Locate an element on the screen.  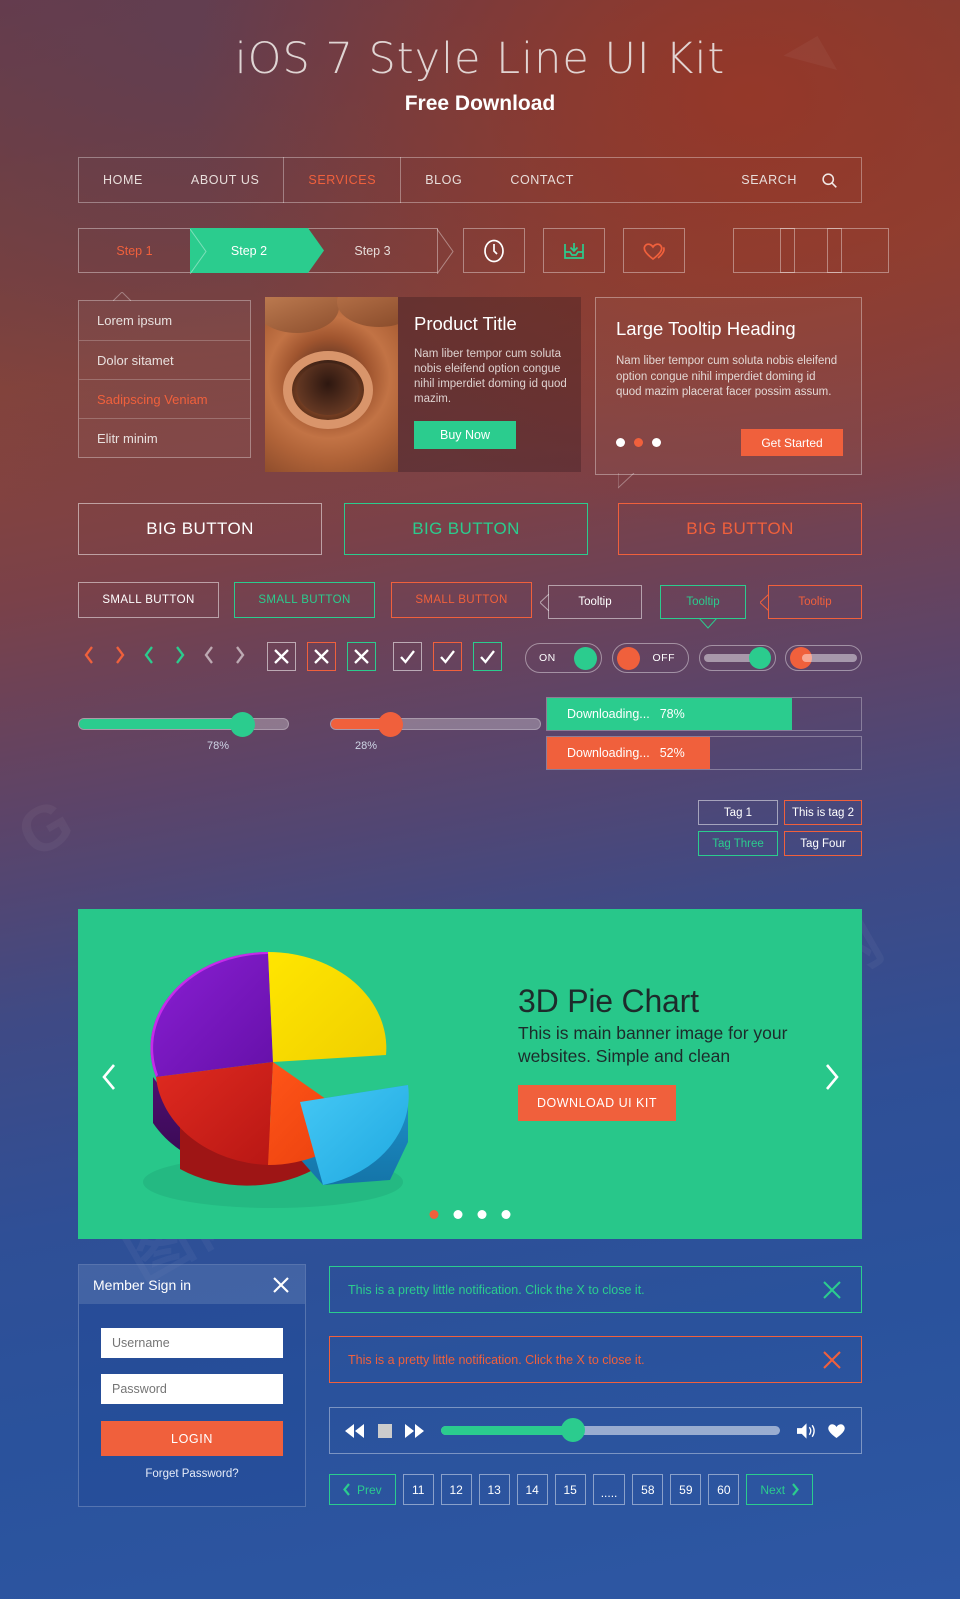
list-item: Elitr minim is located at coordinates (164, 437).